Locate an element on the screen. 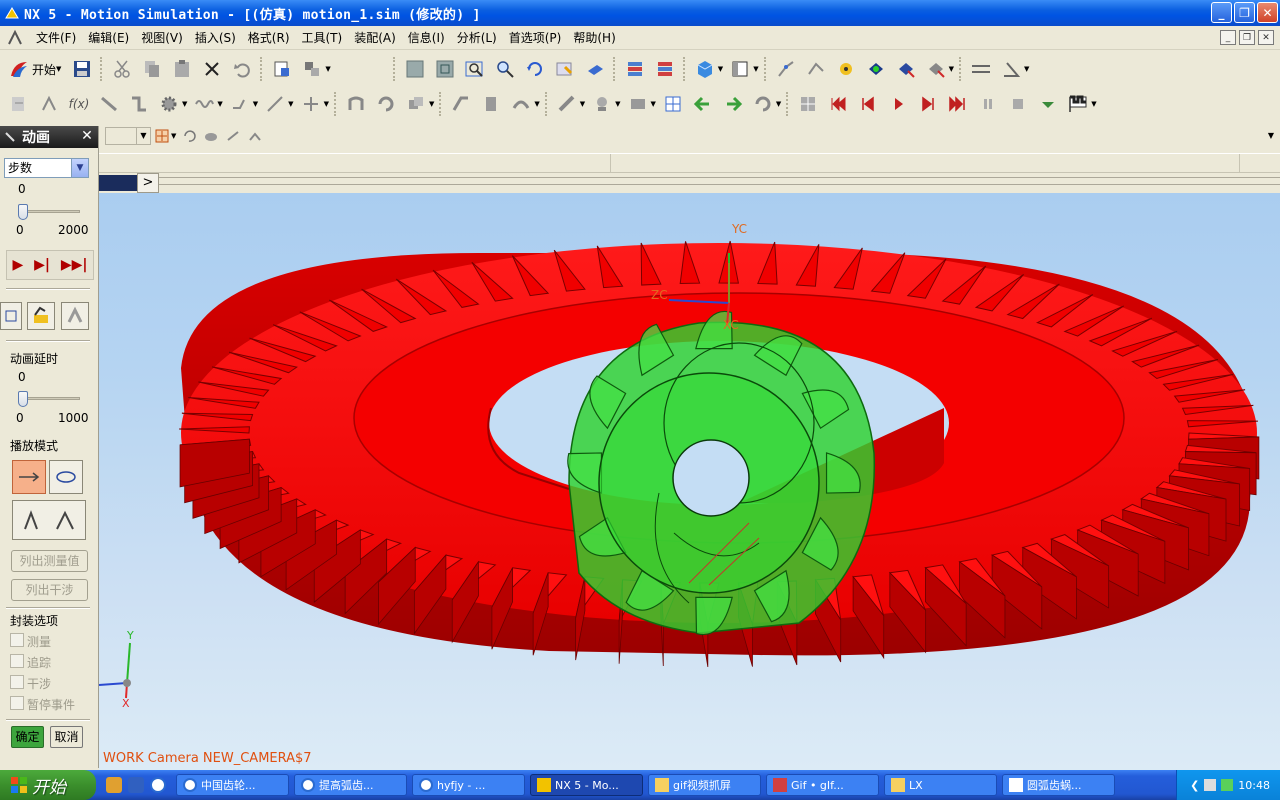  snapshot-icon is located at coordinates (11, 316).